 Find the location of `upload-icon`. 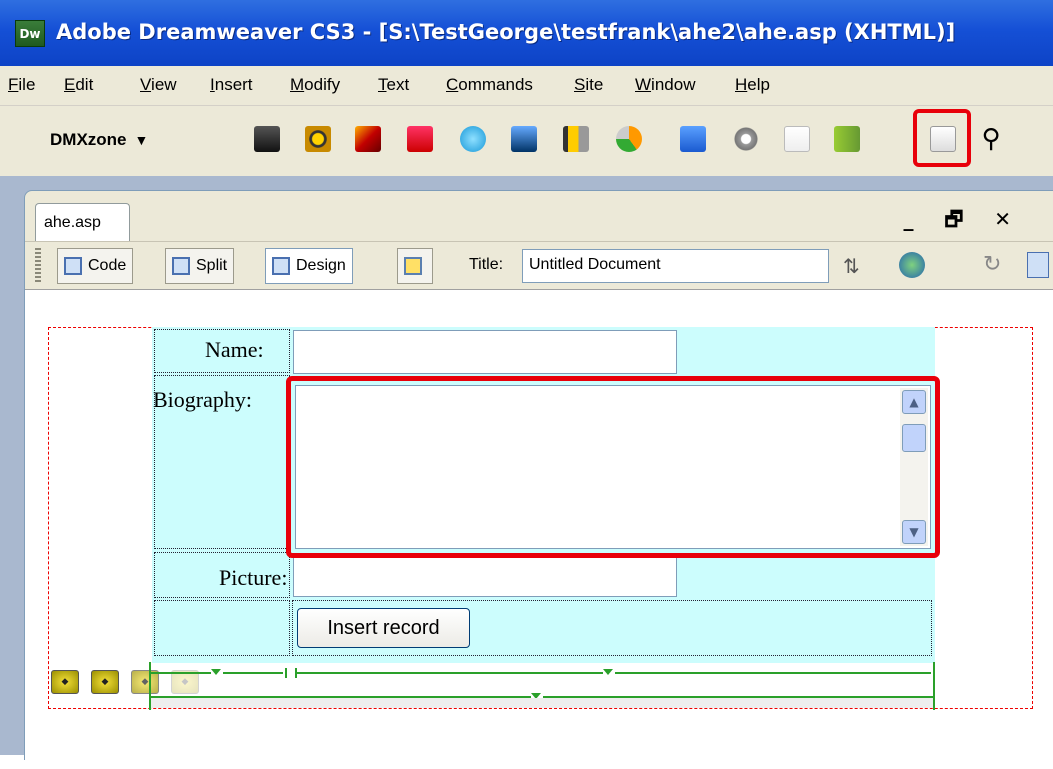

upload-icon is located at coordinates (797, 139).